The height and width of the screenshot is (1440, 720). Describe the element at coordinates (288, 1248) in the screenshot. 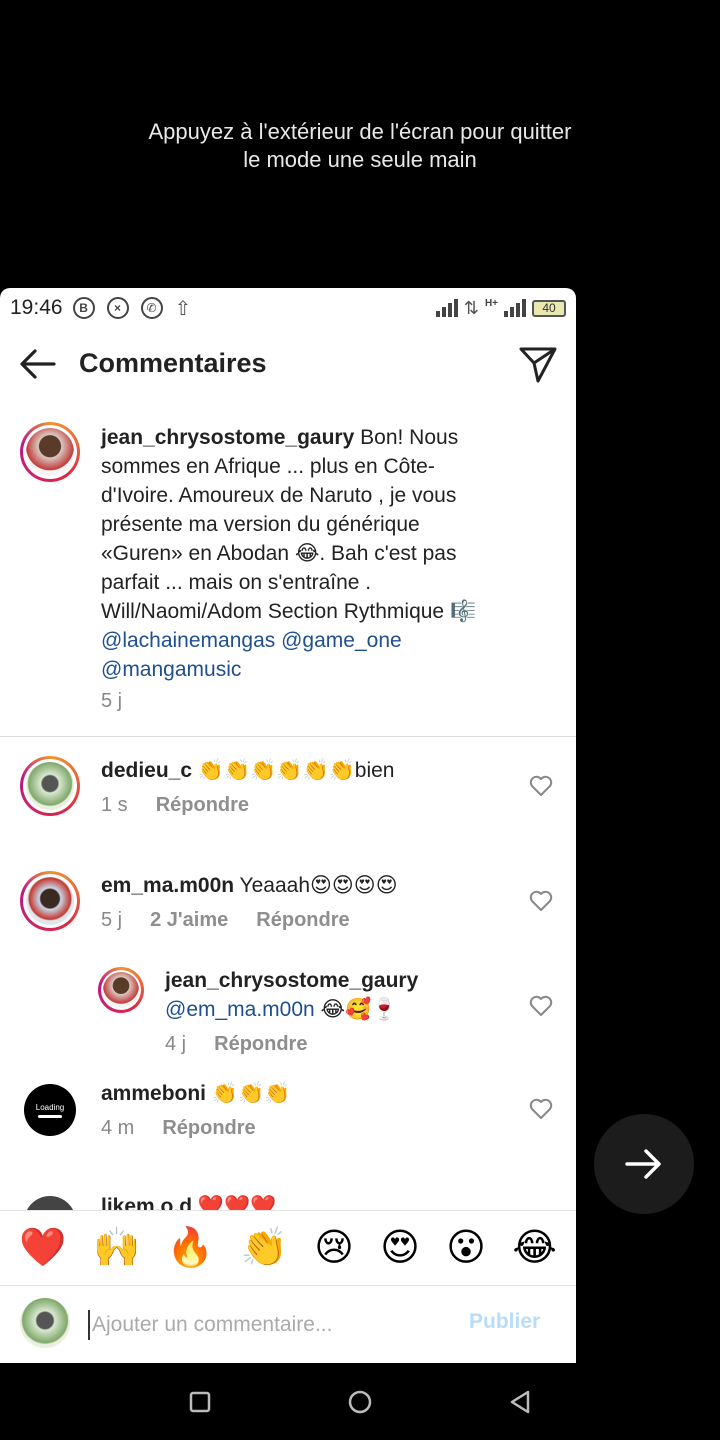

I see `quick-emoji-bar: ❤️ 🙌 🔥 👏 😢 😍 😮 😂` at that location.